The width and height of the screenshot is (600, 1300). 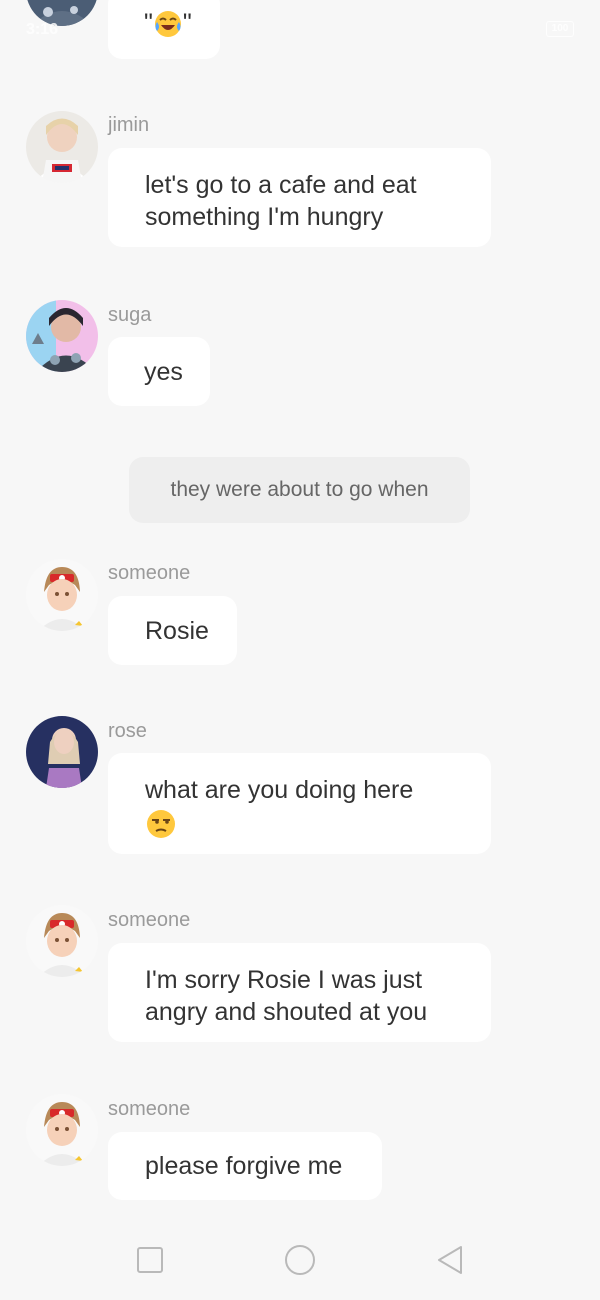 I want to click on home-button, so click(x=300, y=1260).